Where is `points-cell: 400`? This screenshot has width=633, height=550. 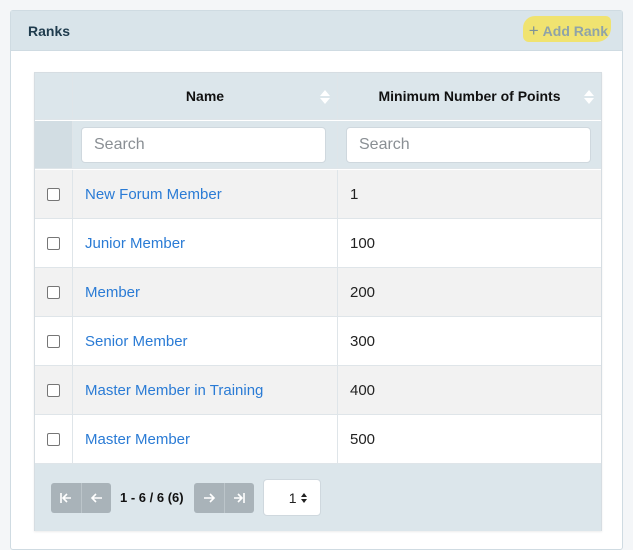 points-cell: 400 is located at coordinates (363, 390).